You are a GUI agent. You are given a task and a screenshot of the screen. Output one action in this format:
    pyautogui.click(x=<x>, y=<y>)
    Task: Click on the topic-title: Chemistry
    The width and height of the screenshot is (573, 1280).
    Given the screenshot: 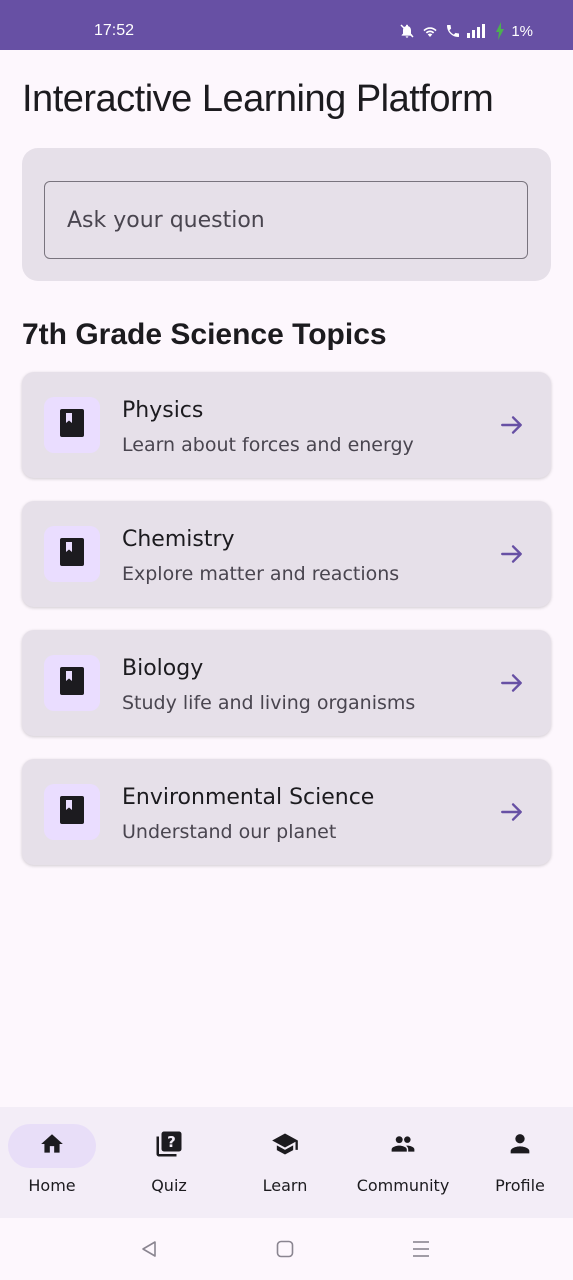 What is the action you would take?
    pyautogui.click(x=178, y=539)
    